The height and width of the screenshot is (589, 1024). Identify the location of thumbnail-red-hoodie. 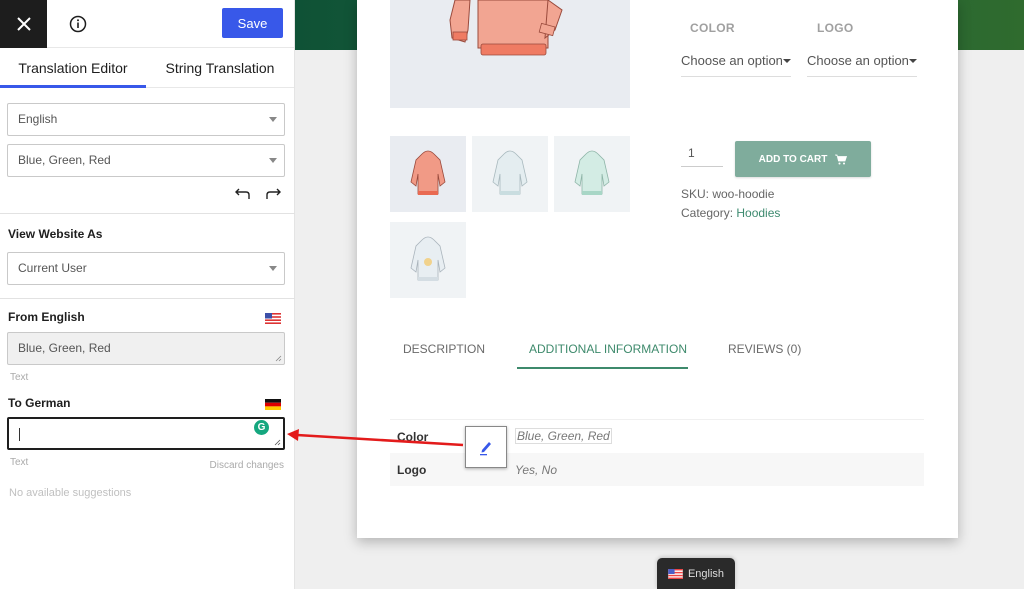
(428, 174).